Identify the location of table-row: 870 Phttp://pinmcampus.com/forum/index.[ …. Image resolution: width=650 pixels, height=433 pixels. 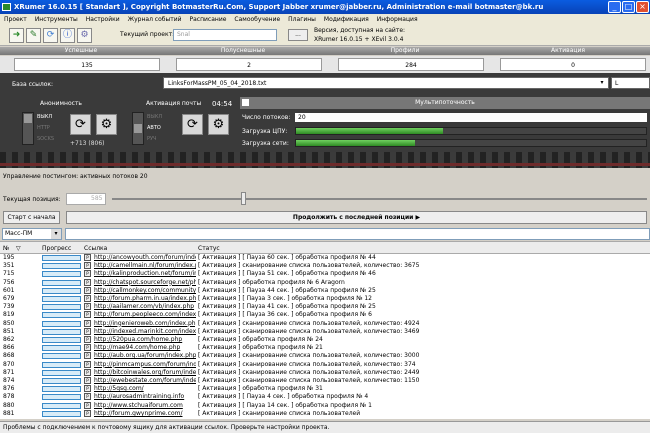
(325, 364).